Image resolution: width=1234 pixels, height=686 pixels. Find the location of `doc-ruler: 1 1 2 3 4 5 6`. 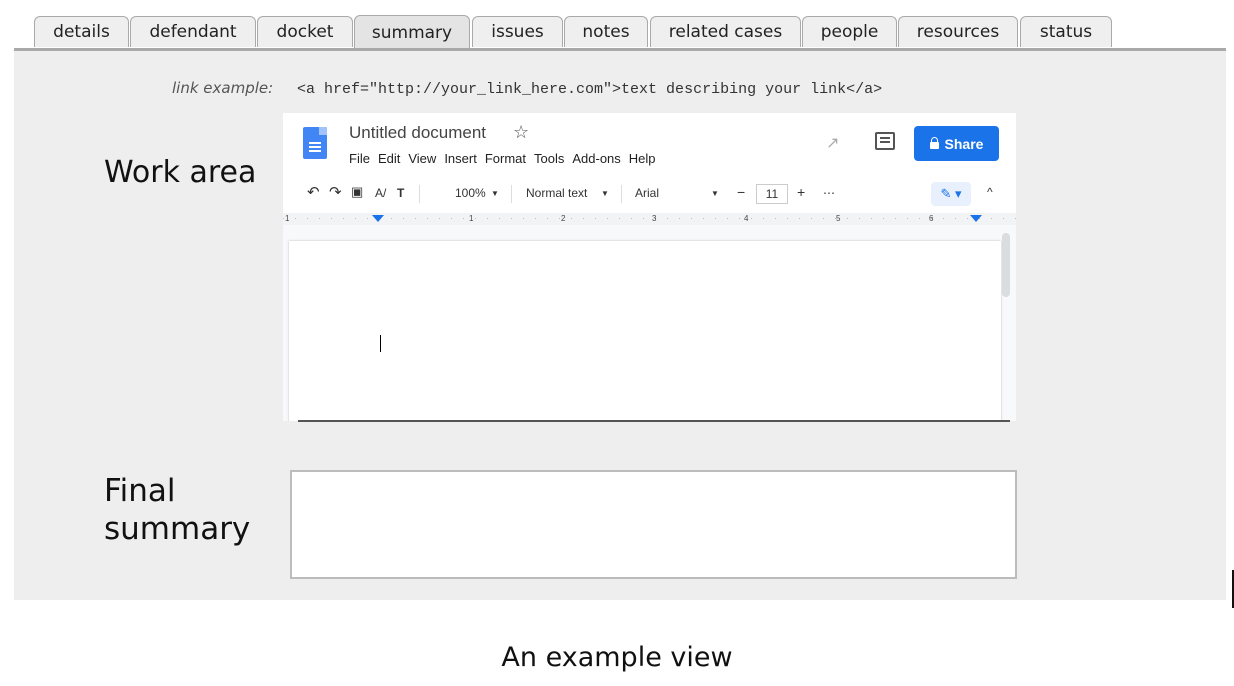

doc-ruler: 1 1 2 3 4 5 6 is located at coordinates (649, 219).